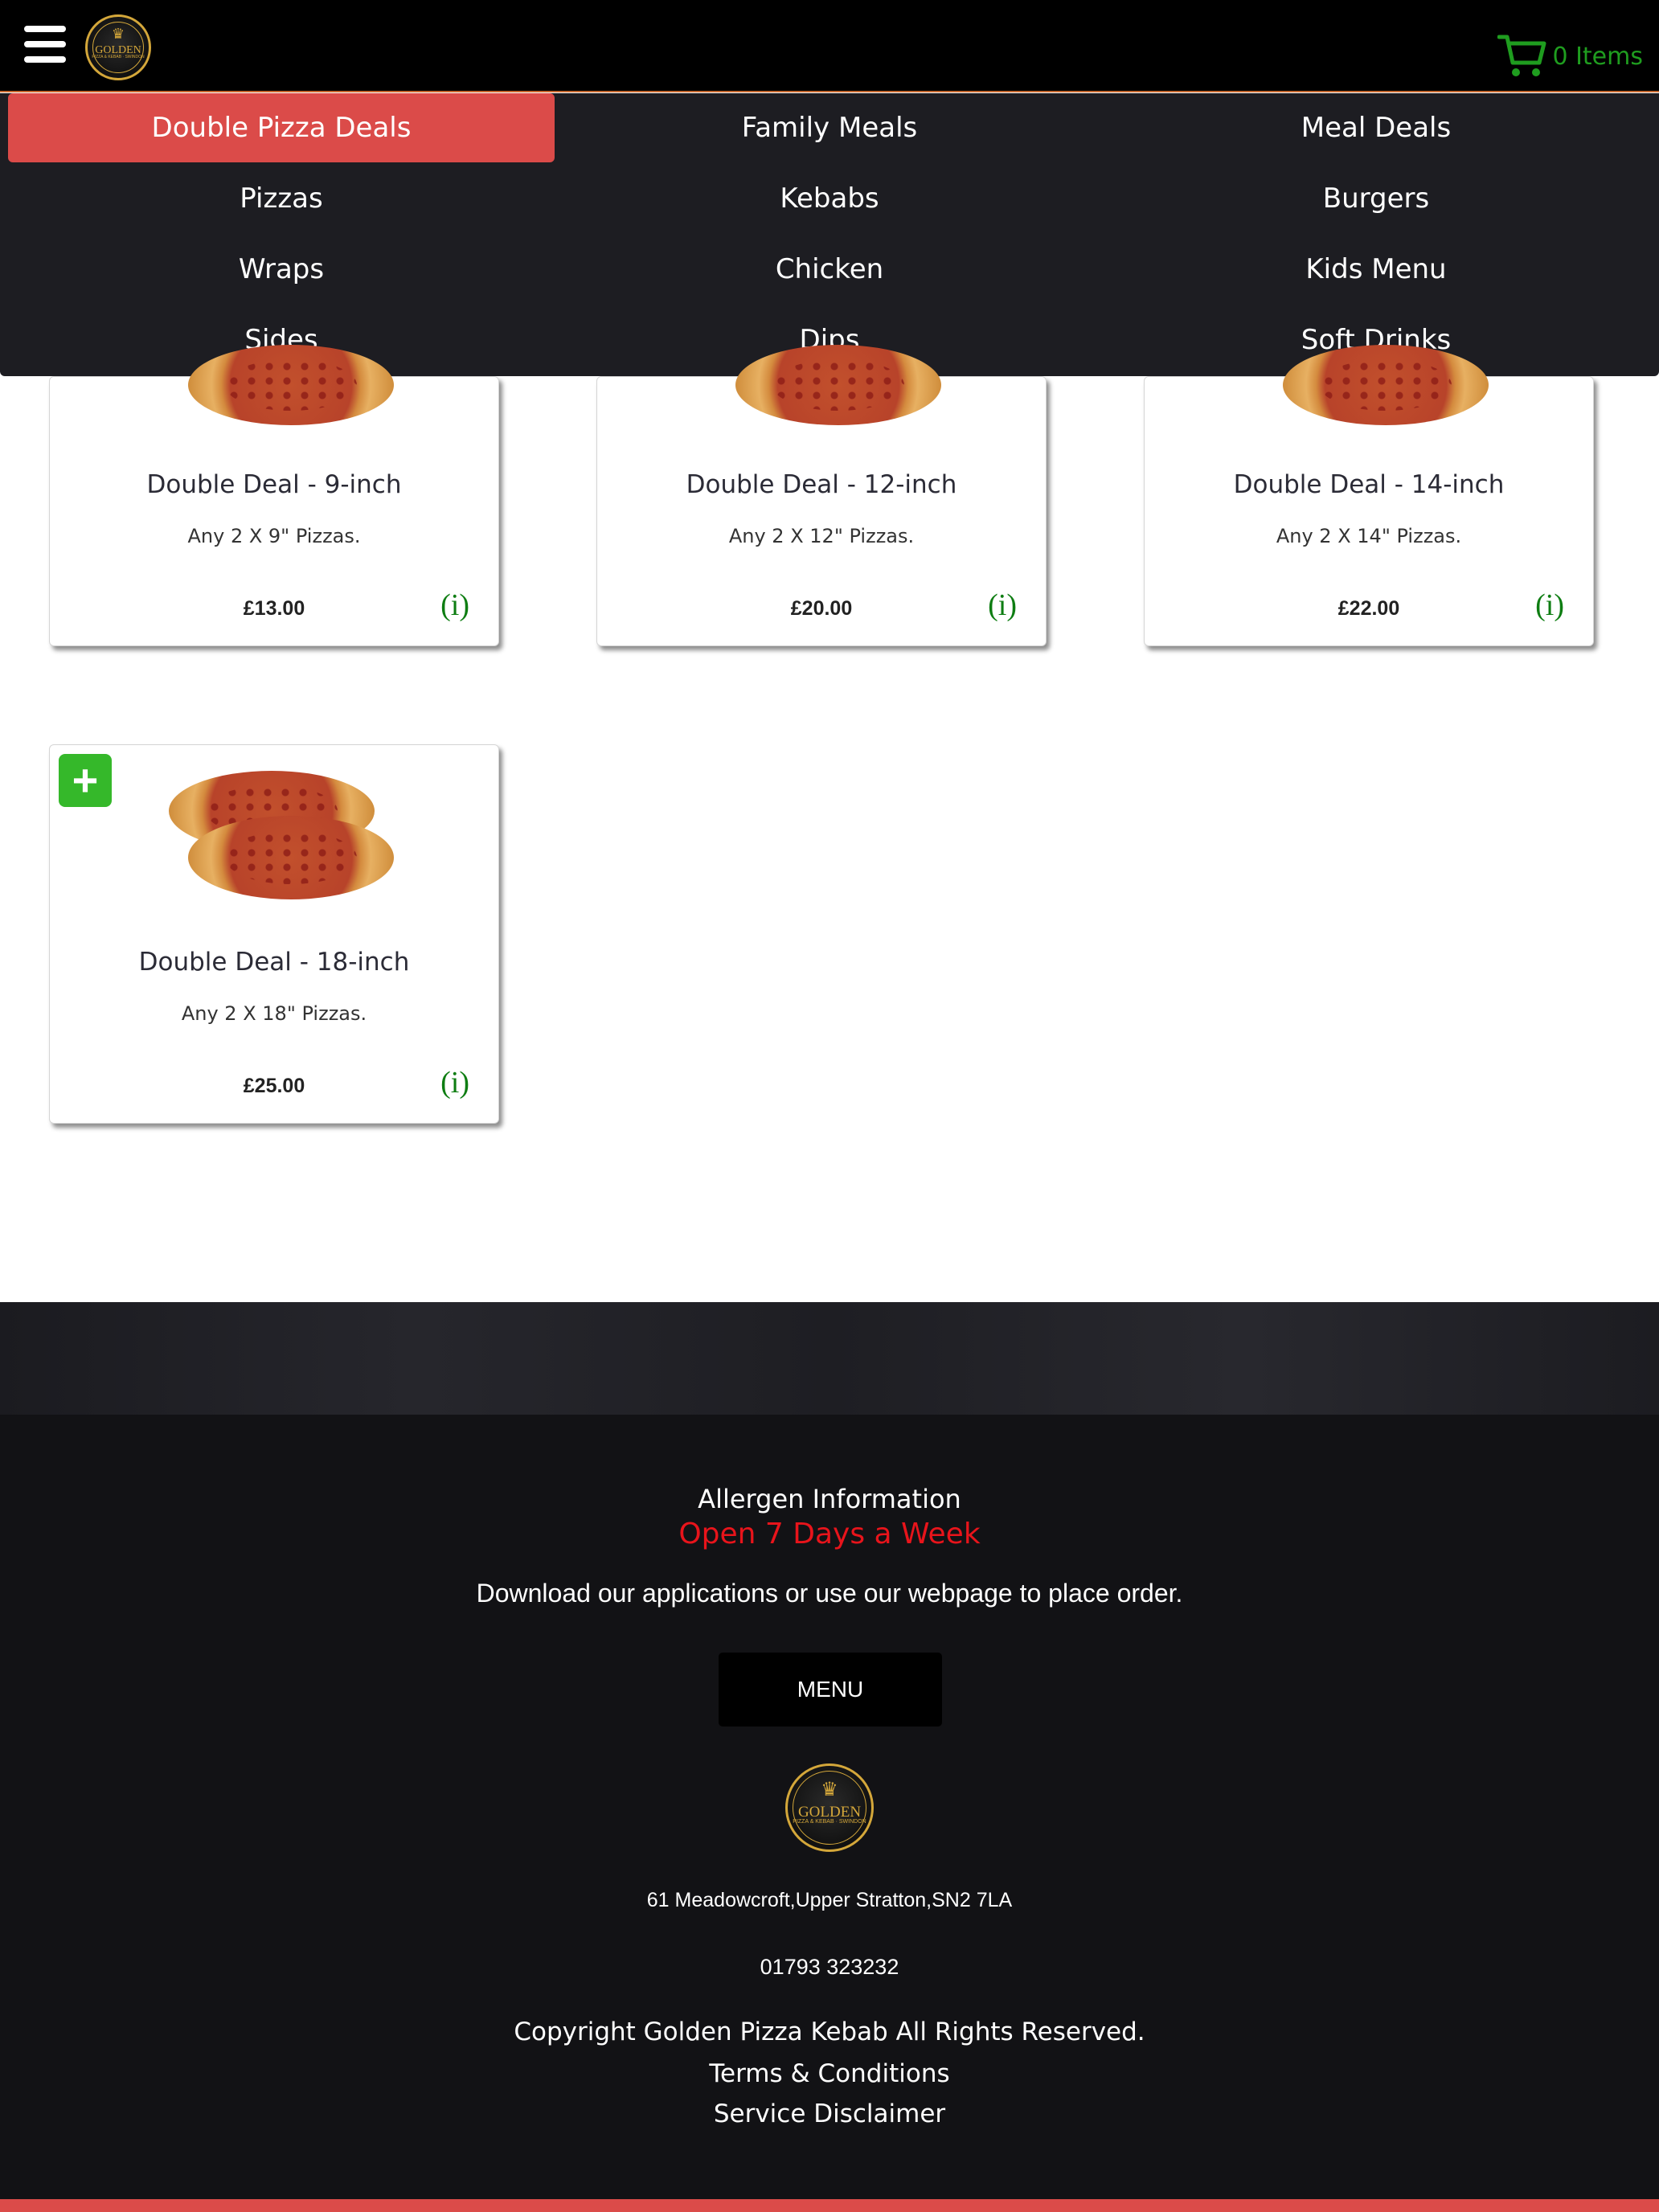 Image resolution: width=1659 pixels, height=2212 pixels. I want to click on category-chicken: Chicken, so click(829, 269).